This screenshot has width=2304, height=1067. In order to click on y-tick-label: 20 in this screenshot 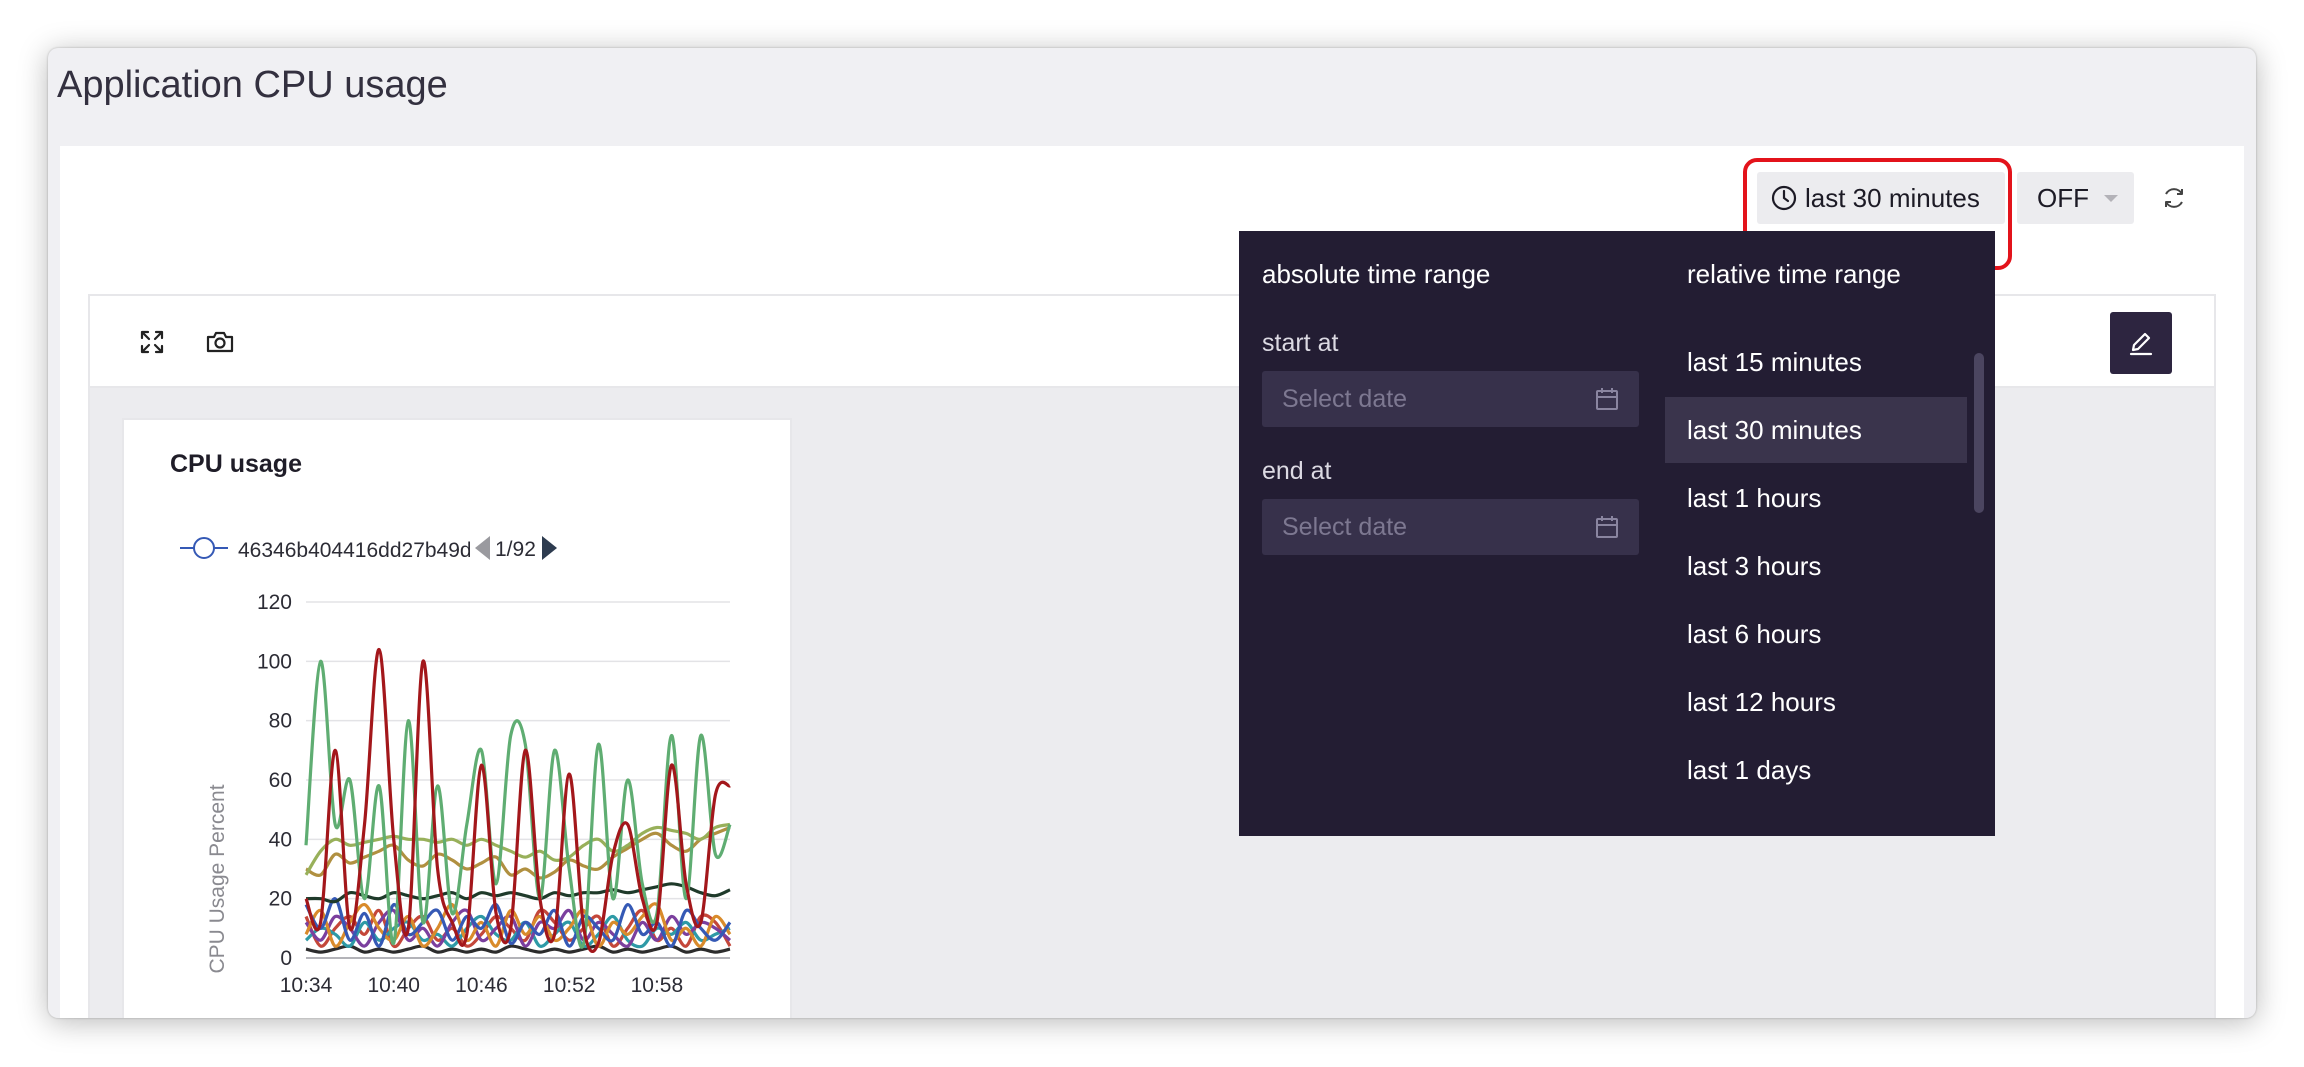, I will do `click(280, 899)`.